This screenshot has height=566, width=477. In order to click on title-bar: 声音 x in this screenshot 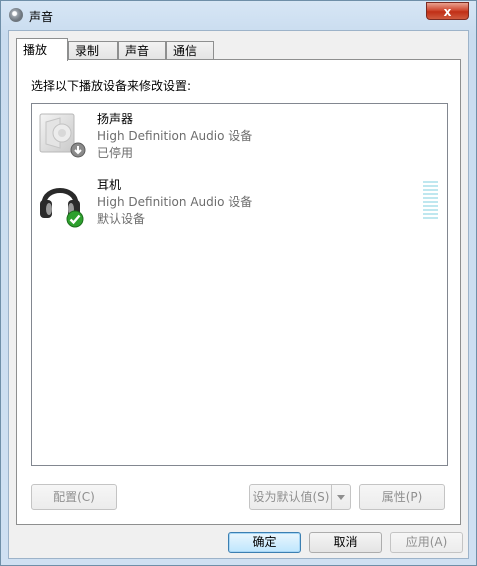, I will do `click(238, 15)`.